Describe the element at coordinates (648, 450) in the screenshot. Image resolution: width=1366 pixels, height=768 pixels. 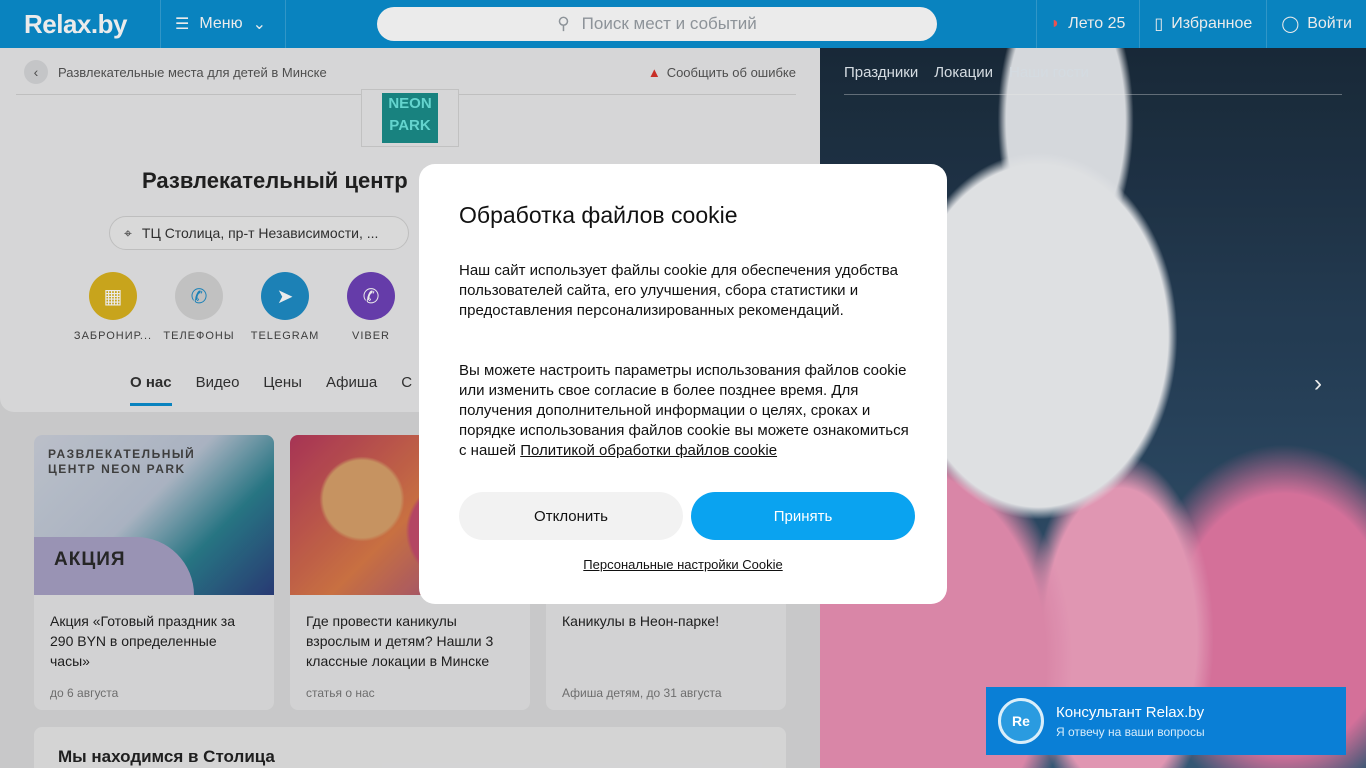
I see `cookie-policy-link: Политикой обработки файлов cookie` at that location.